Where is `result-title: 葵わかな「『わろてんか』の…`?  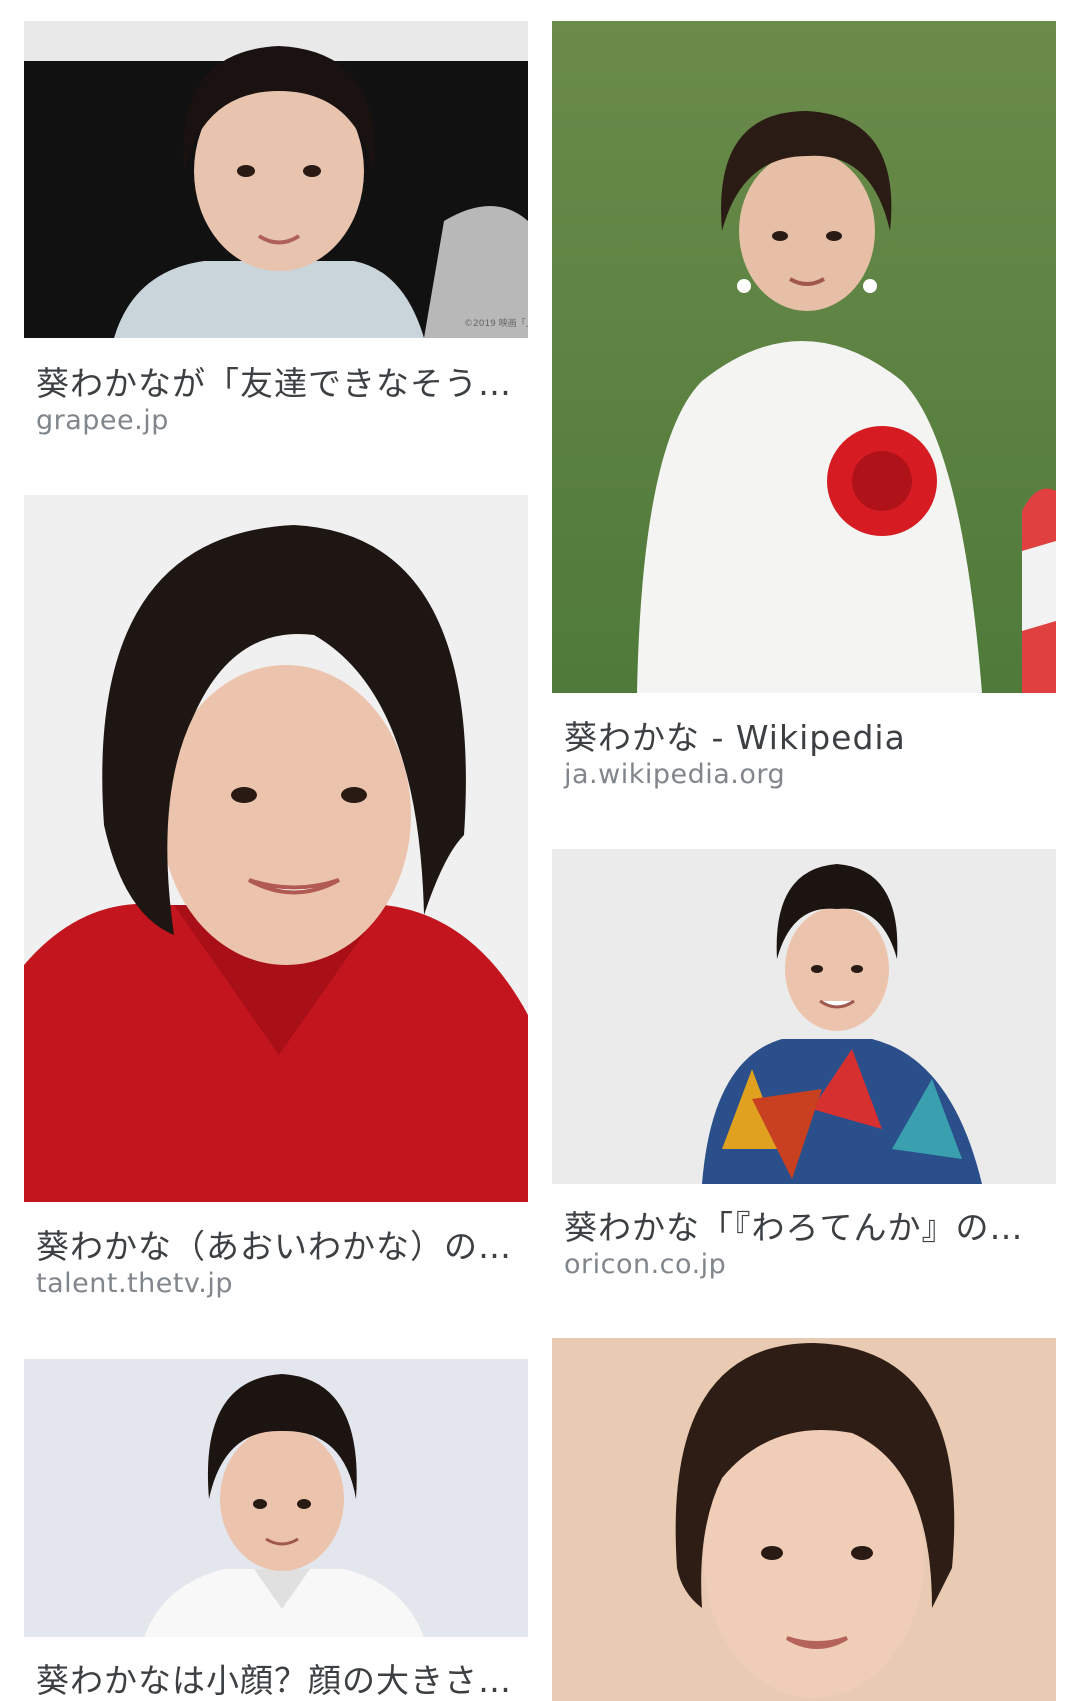
result-title: 葵わかな「『わろてんか』の… is located at coordinates (804, 1225).